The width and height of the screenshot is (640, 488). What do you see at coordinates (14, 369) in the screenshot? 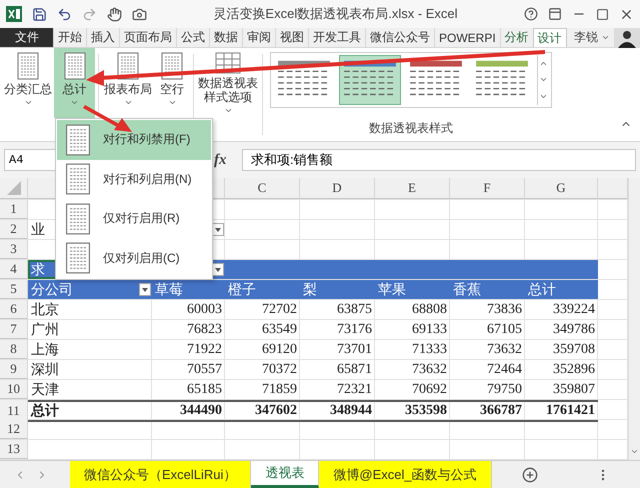
I see `row-header: 9` at bounding box center [14, 369].